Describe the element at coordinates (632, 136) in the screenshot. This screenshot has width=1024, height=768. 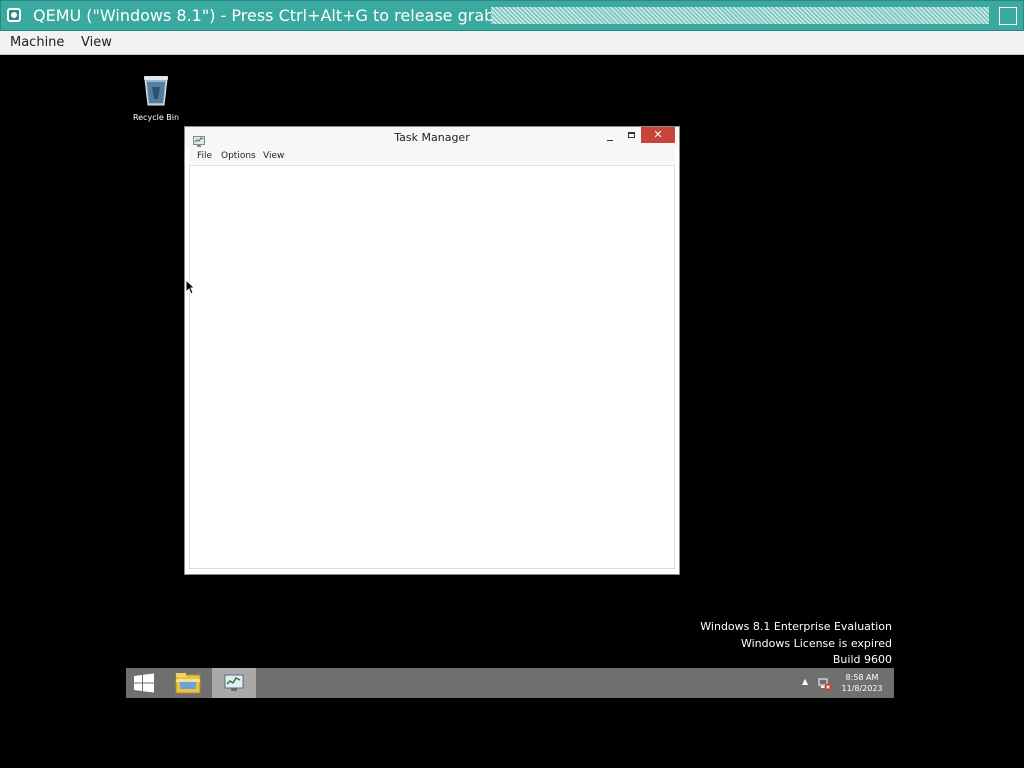
I see `maximize-button` at that location.